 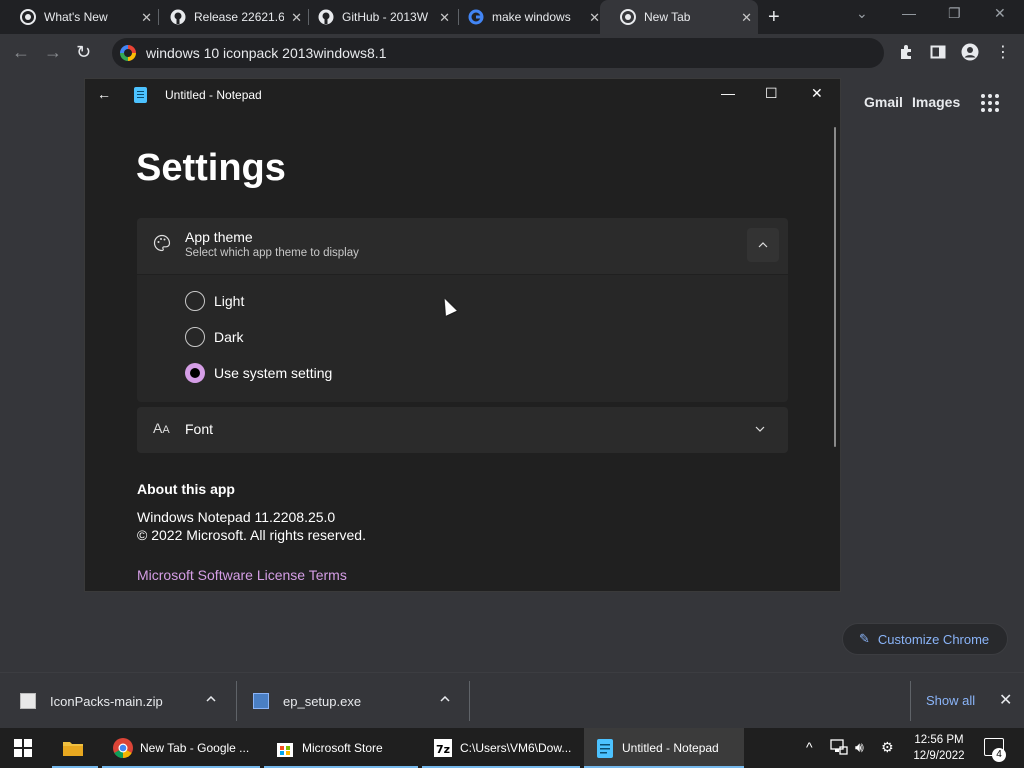 I want to click on taskbar-file-explorer, so click(x=75, y=748).